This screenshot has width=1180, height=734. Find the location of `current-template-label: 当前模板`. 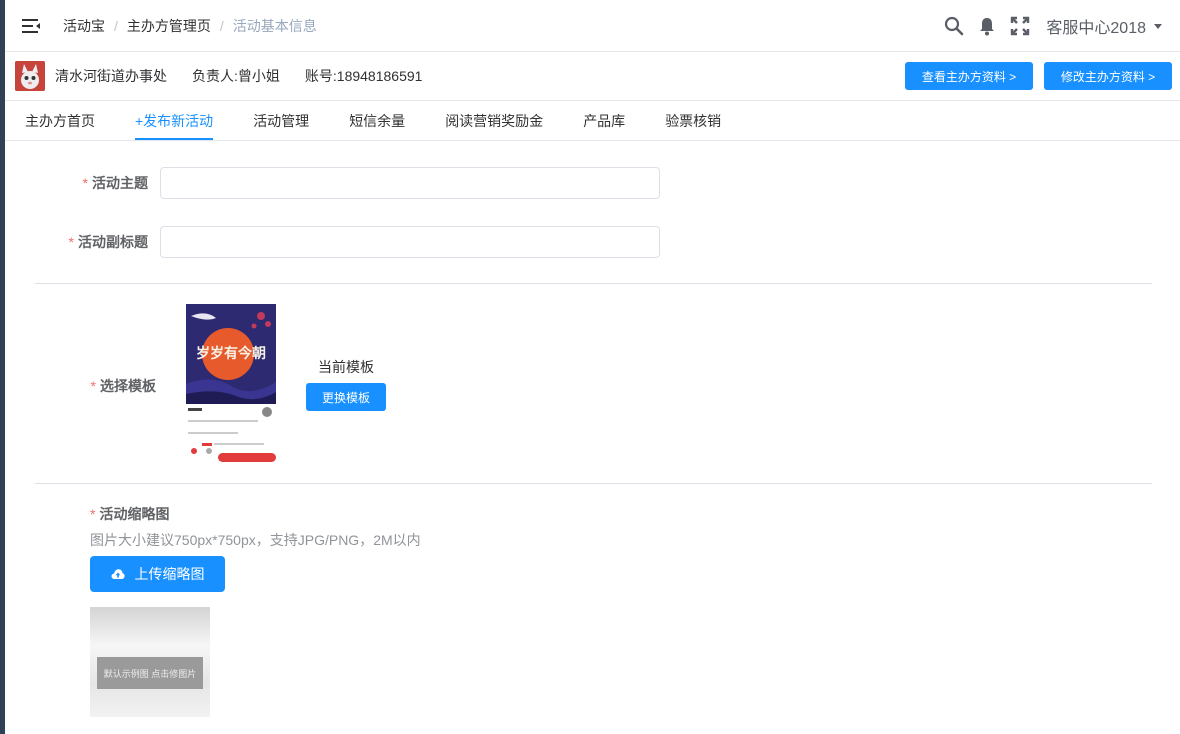

current-template-label: 当前模板 is located at coordinates (346, 367).